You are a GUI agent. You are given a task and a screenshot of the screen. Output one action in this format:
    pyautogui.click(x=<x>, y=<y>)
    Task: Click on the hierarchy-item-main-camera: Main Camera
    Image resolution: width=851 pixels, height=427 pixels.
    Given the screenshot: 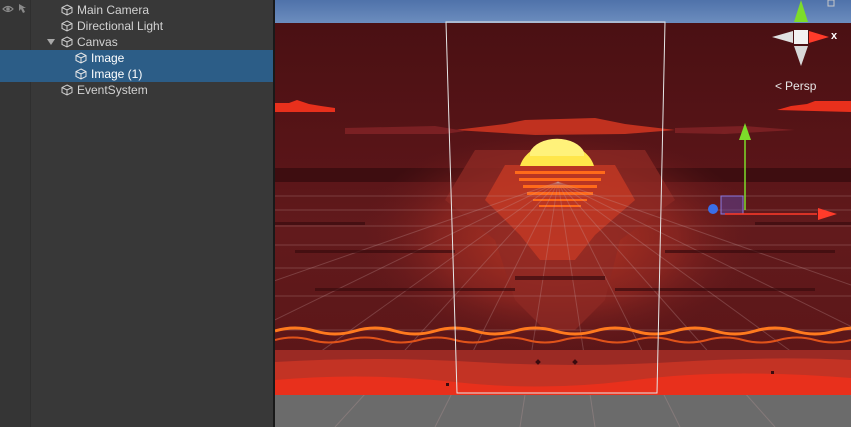 What is the action you would take?
    pyautogui.click(x=136, y=10)
    